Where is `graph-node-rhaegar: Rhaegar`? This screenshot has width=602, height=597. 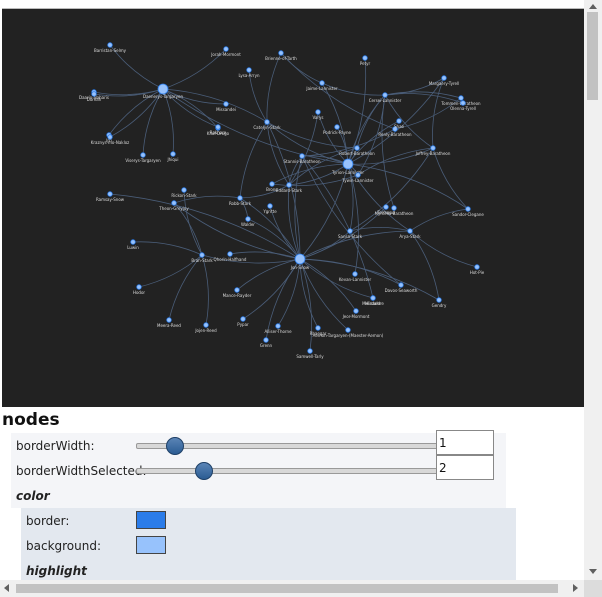 graph-node-rhaegar: Rhaegar is located at coordinates (318, 330).